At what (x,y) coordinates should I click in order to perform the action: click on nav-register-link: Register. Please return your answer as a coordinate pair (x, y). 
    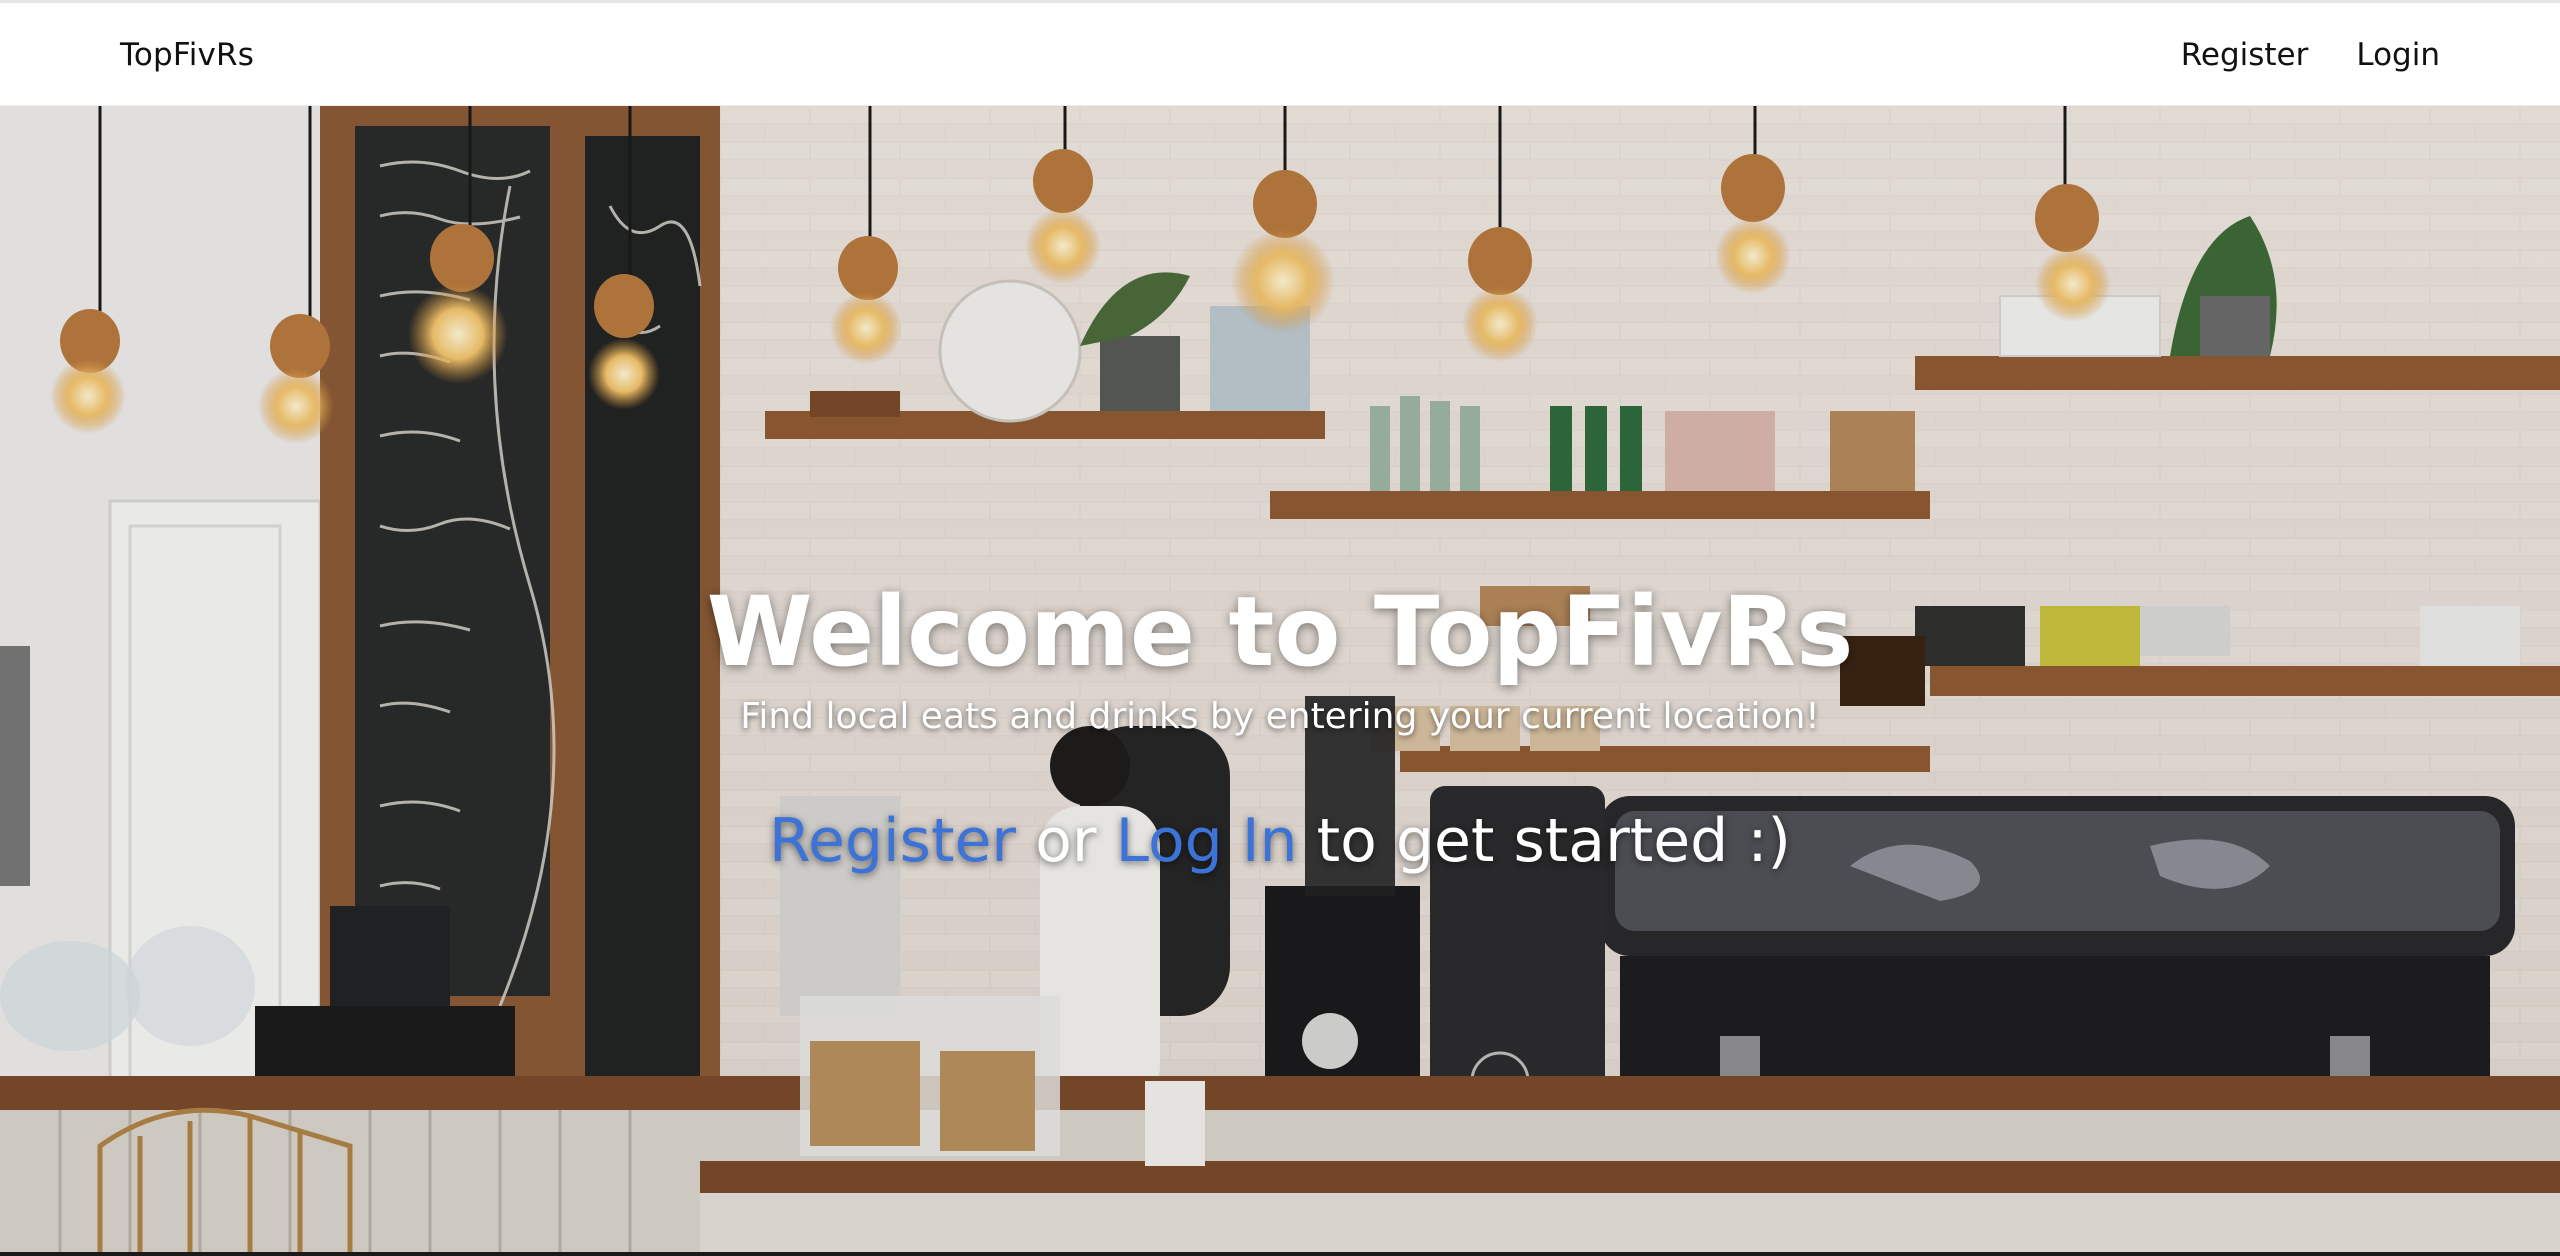
    Looking at the image, I should click on (2245, 55).